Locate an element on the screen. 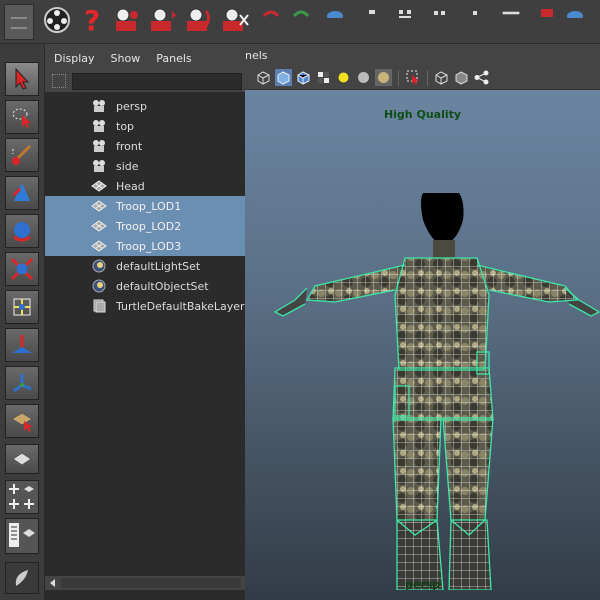  outliner-item-label: persp is located at coordinates (131, 106).